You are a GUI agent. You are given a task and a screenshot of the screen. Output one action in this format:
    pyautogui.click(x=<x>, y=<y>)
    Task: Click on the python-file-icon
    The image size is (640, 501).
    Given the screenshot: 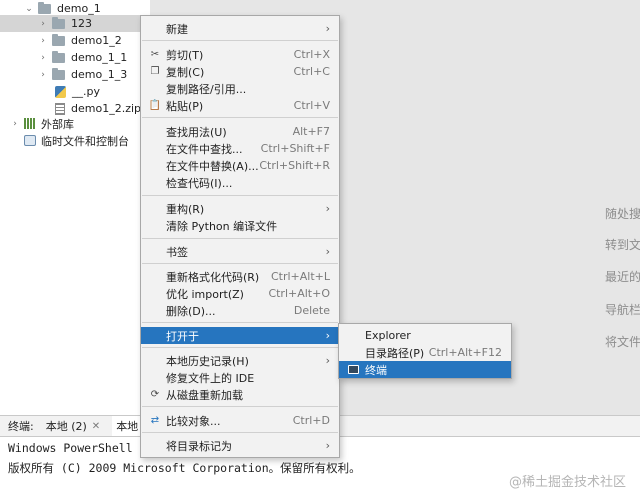 What is the action you would take?
    pyautogui.click(x=60, y=91)
    